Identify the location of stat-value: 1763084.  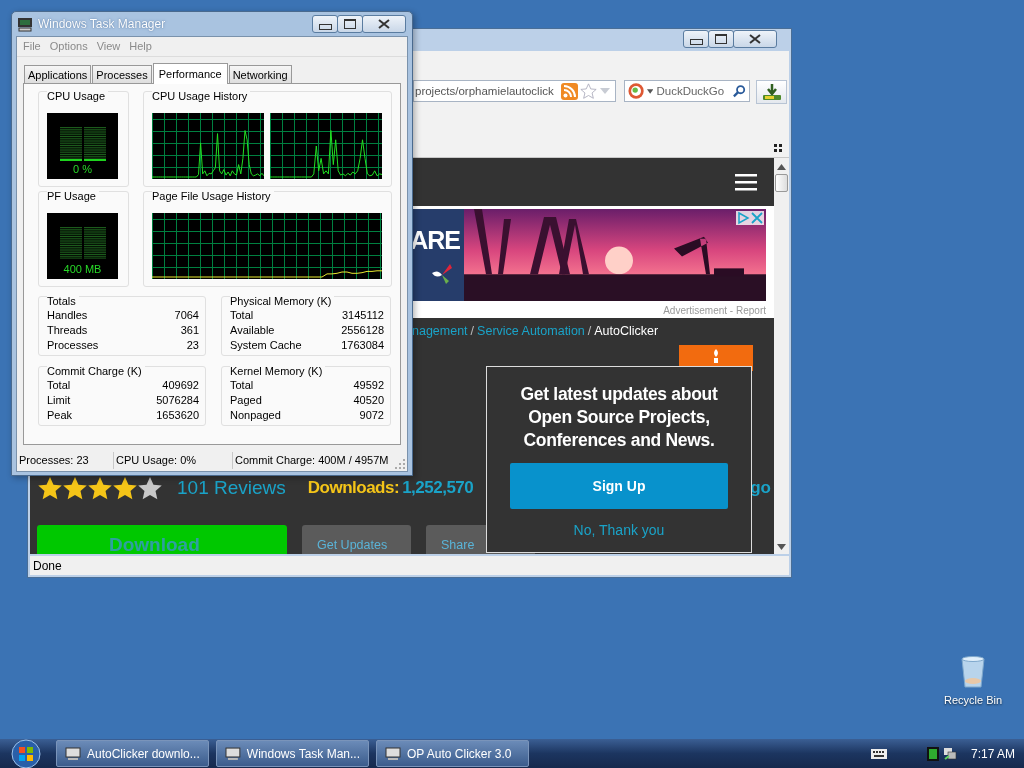
(362, 346).